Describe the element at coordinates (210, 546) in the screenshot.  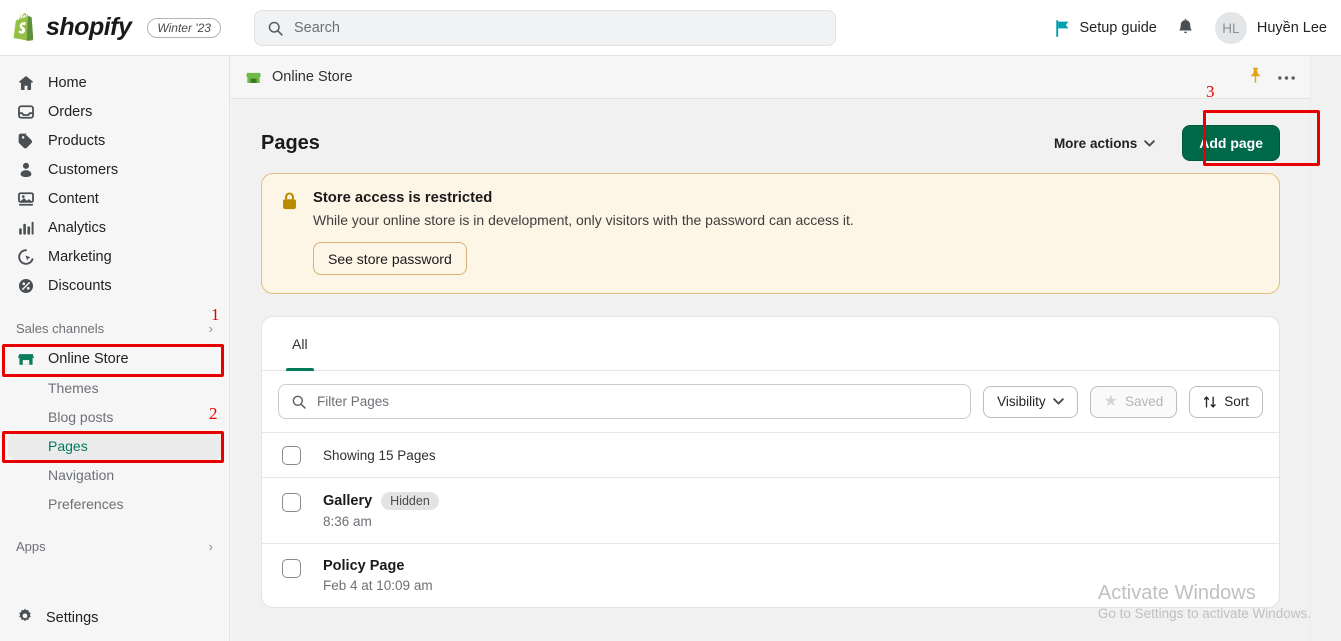
I see `chevron-right-icon: ›` at that location.